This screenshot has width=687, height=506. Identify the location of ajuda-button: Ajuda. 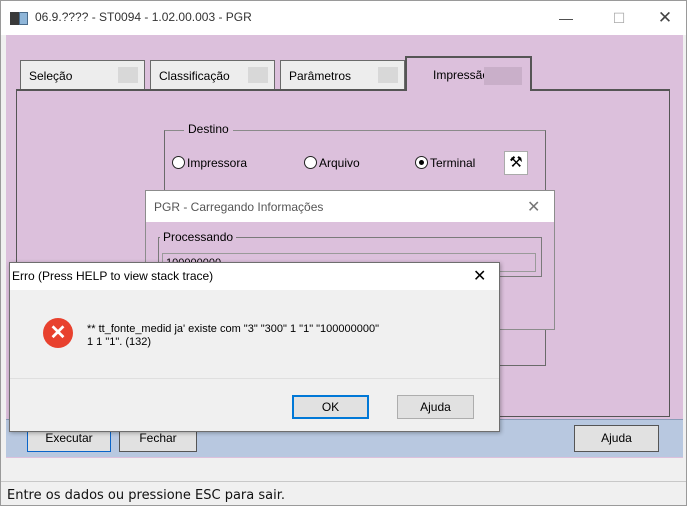
(616, 438).